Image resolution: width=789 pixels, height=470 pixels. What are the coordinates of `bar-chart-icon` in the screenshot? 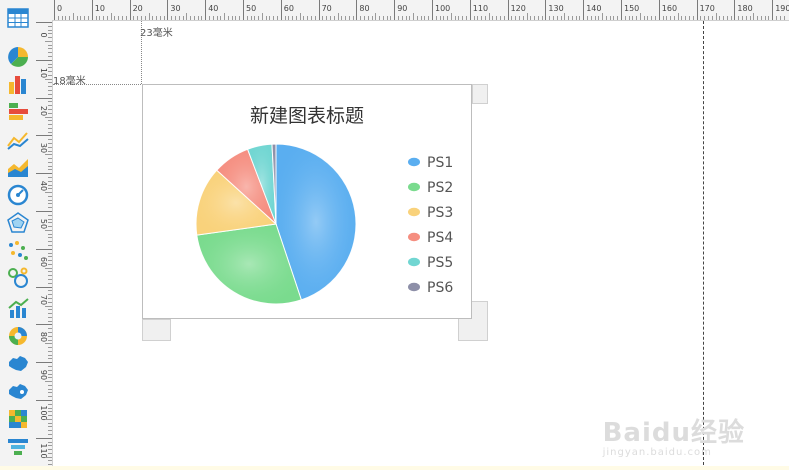 It's located at (18, 111).